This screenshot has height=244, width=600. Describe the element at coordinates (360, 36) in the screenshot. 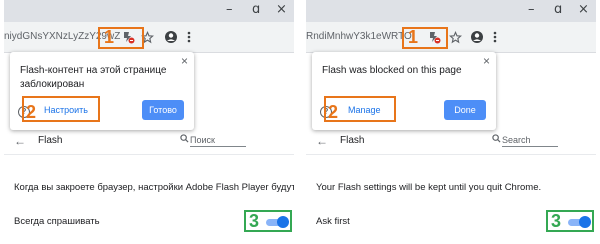

I see `url-text: RndiMnhwY3k1eWRTO` at that location.